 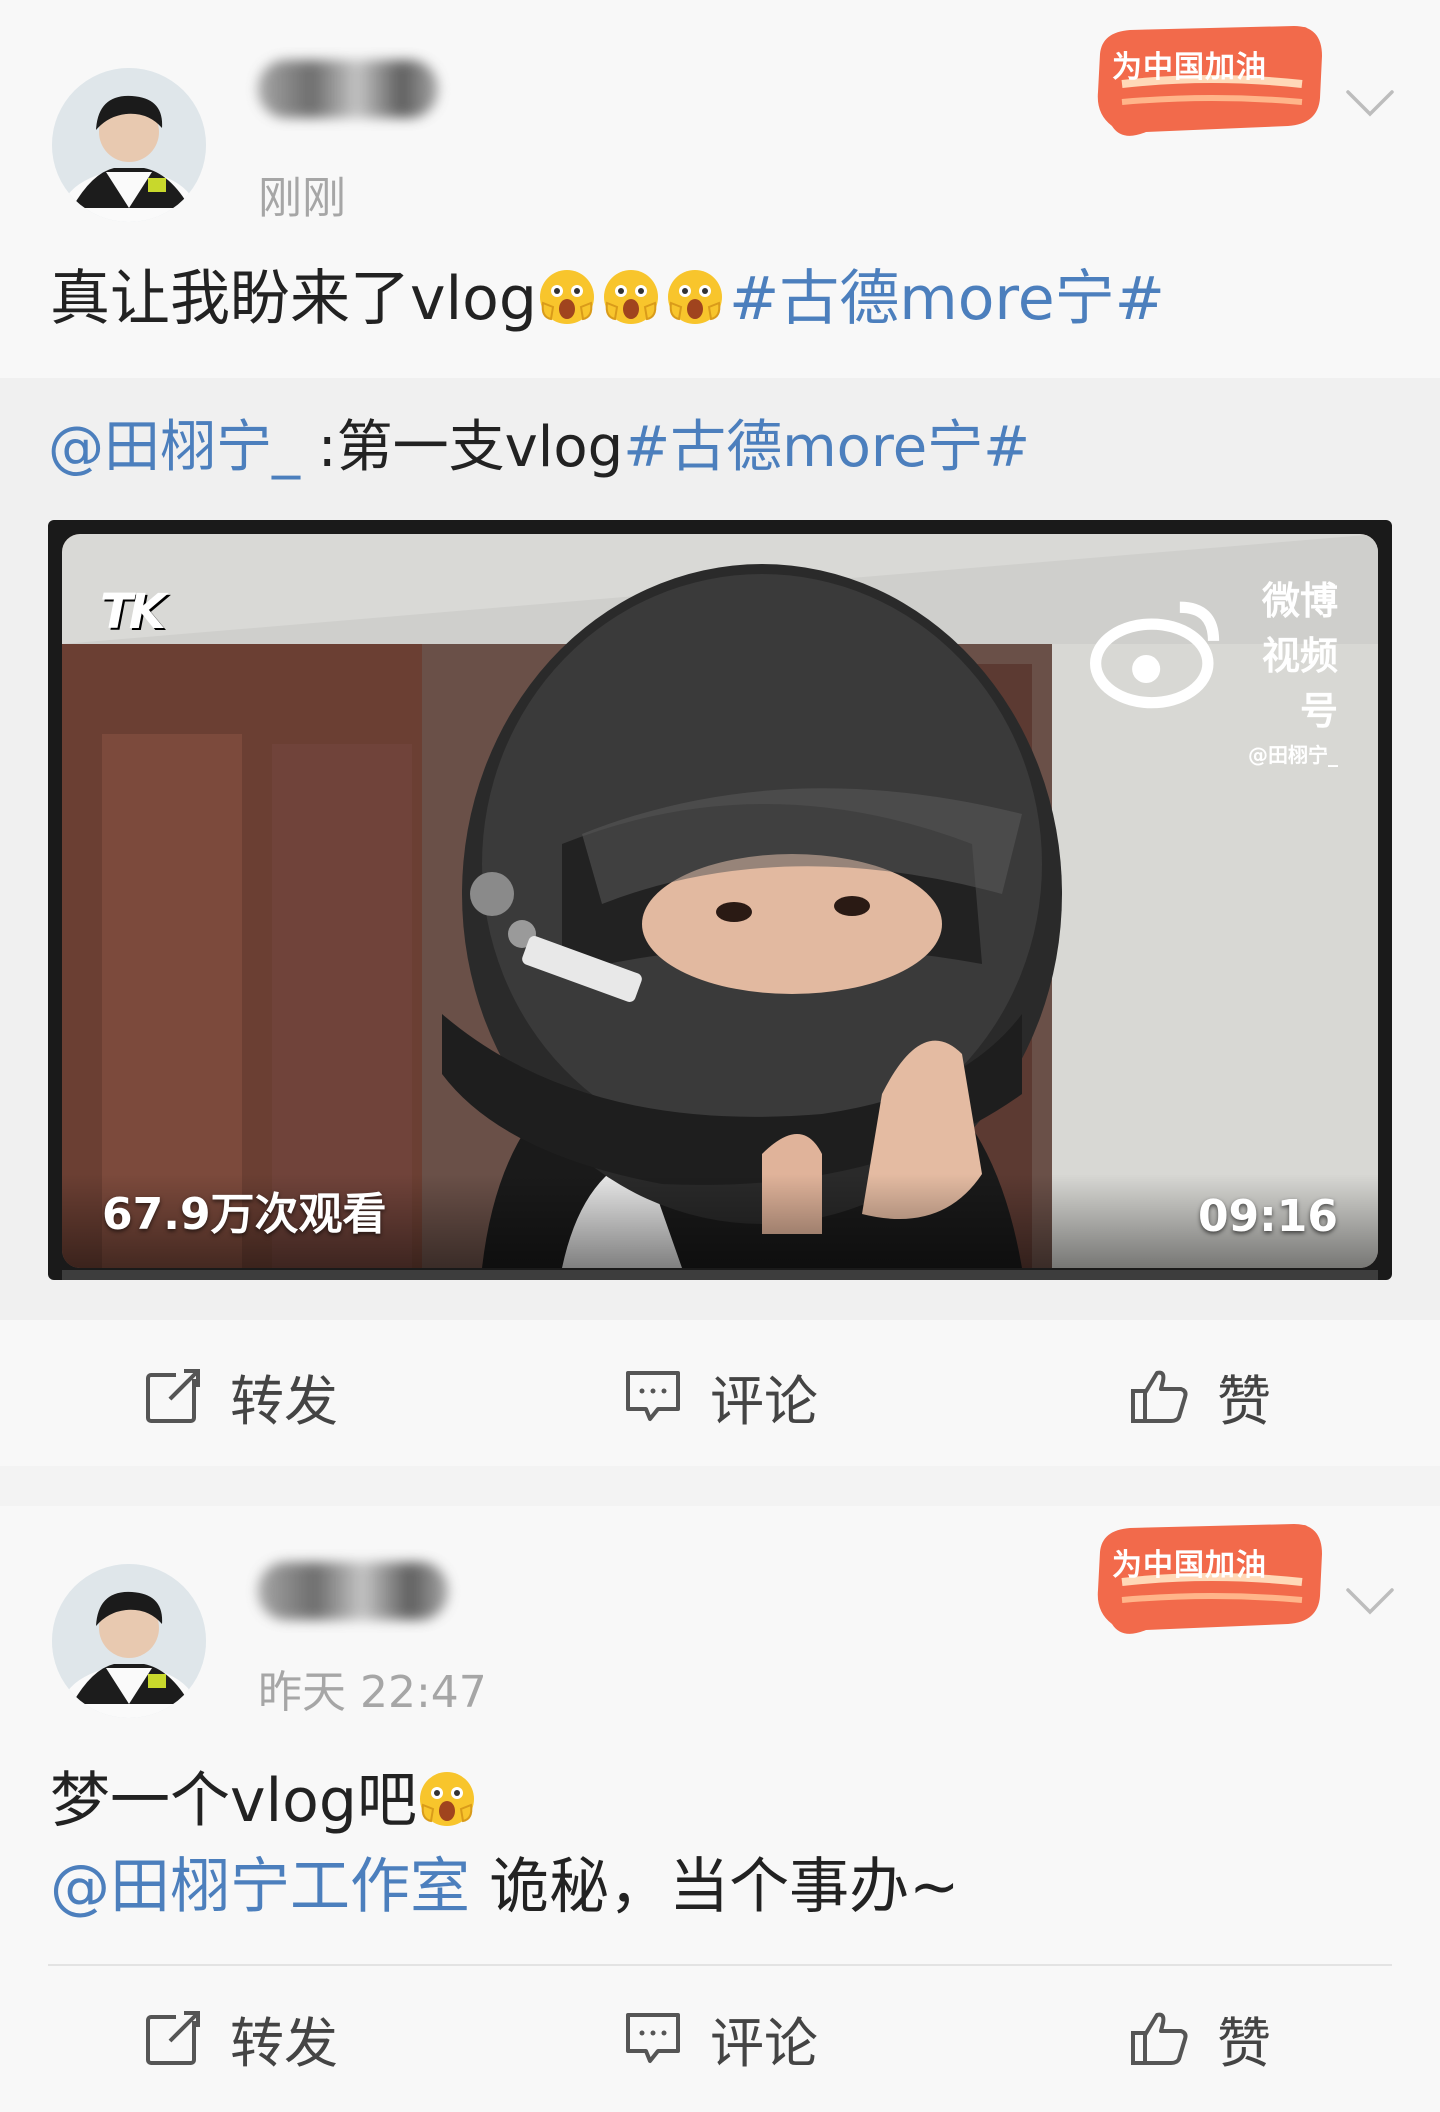 What do you see at coordinates (720, 1275) in the screenshot?
I see `video-progress-bar` at bounding box center [720, 1275].